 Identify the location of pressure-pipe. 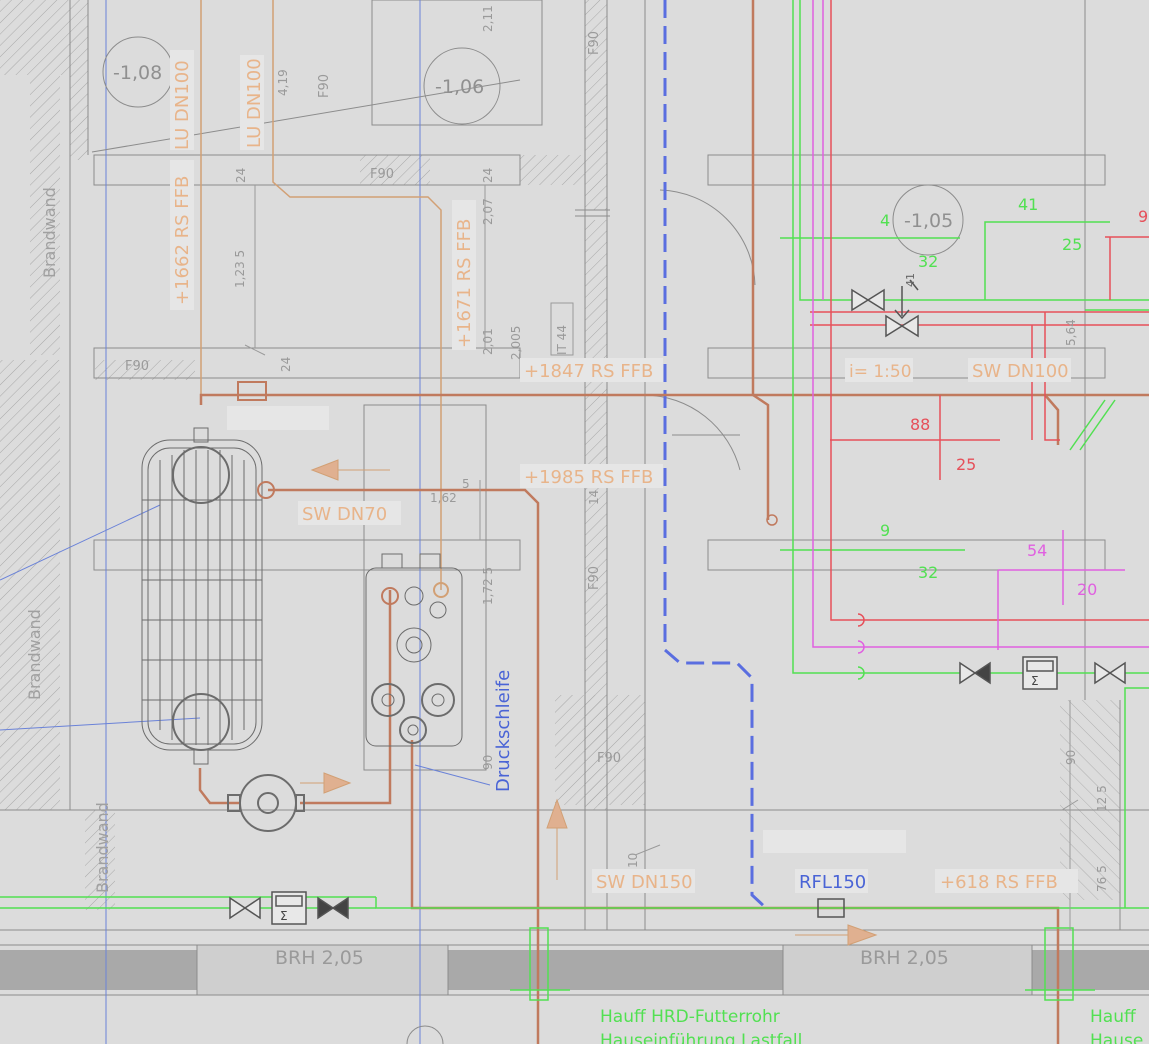
(715, 455).